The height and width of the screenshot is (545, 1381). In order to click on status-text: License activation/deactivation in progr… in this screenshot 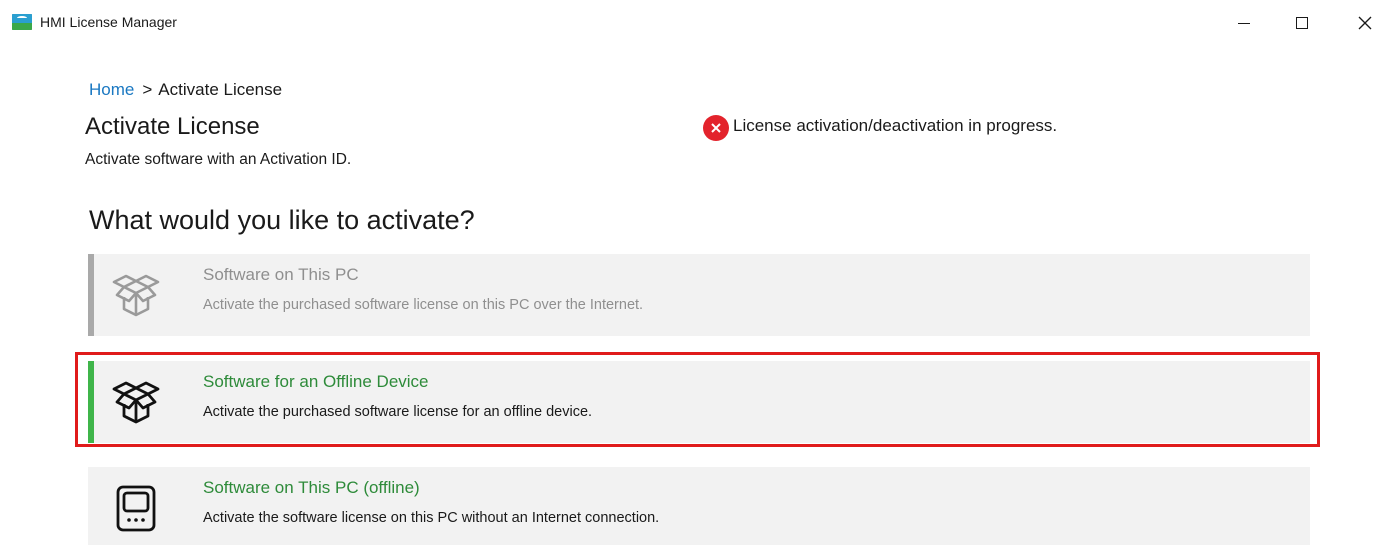, I will do `click(895, 125)`.